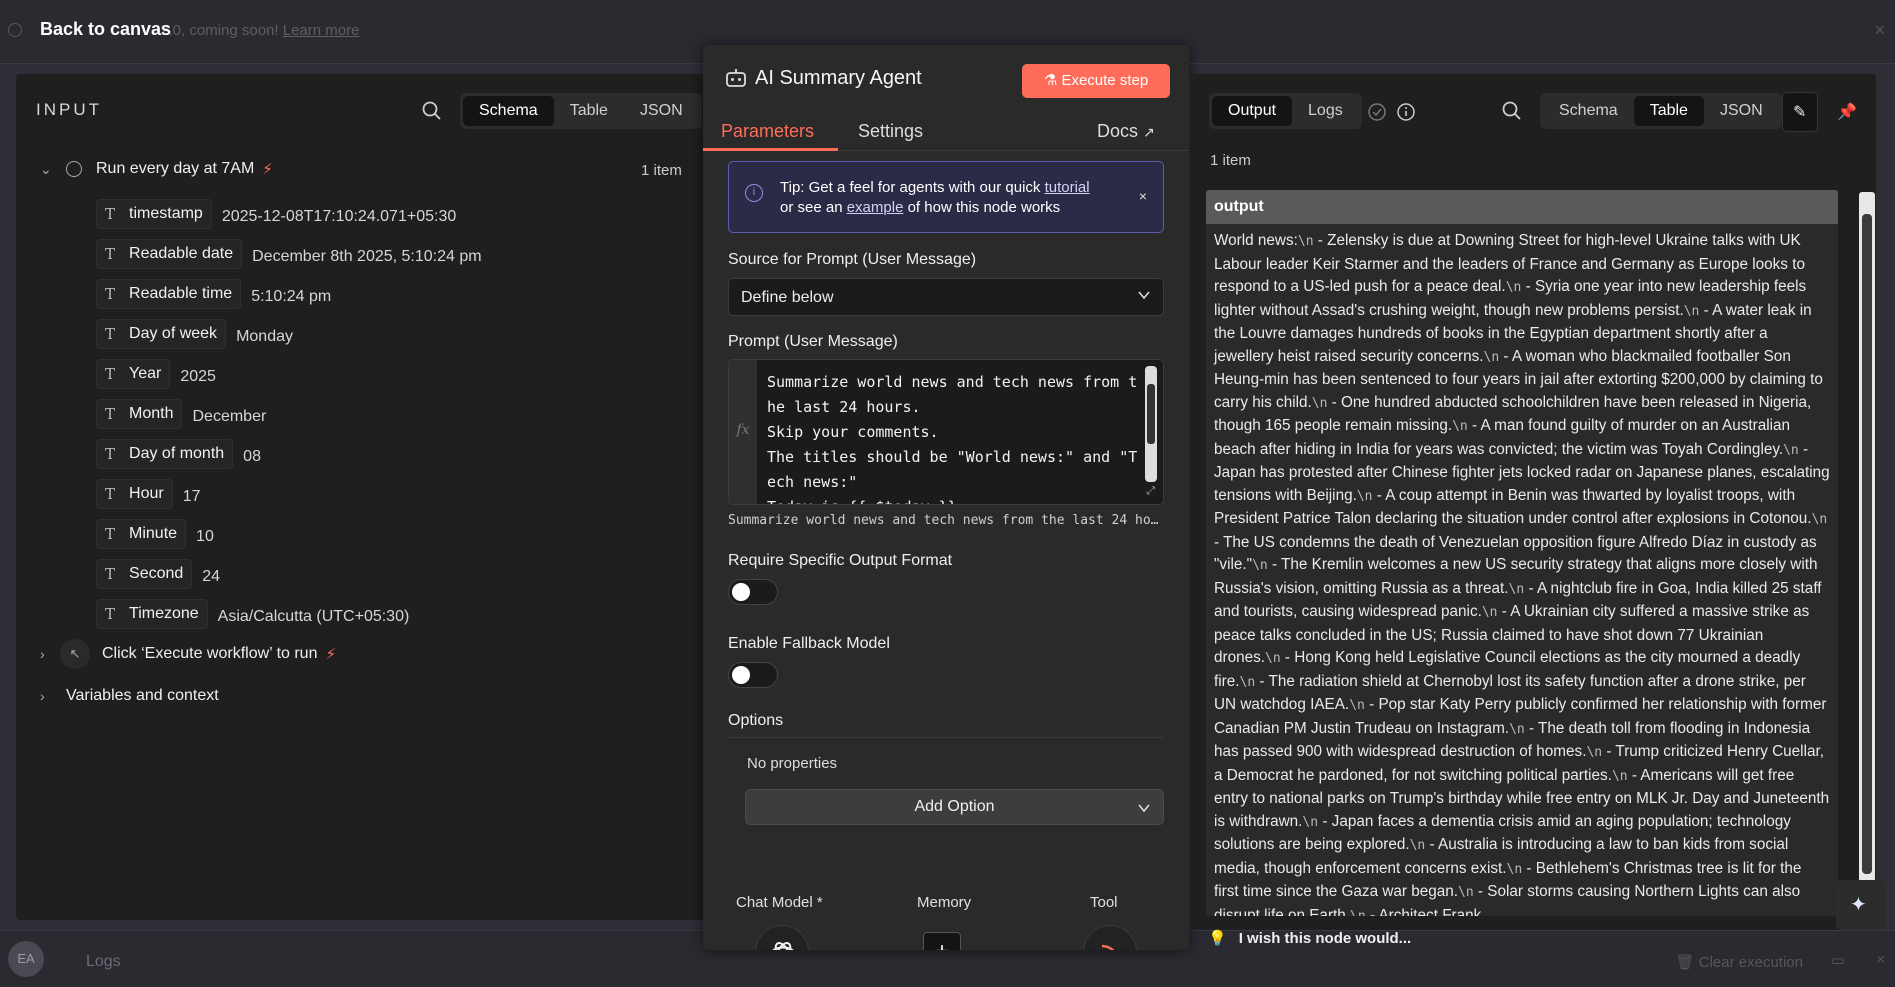 The image size is (1895, 987). What do you see at coordinates (267, 169) in the screenshot?
I see `bolt-icon: ⚡` at bounding box center [267, 169].